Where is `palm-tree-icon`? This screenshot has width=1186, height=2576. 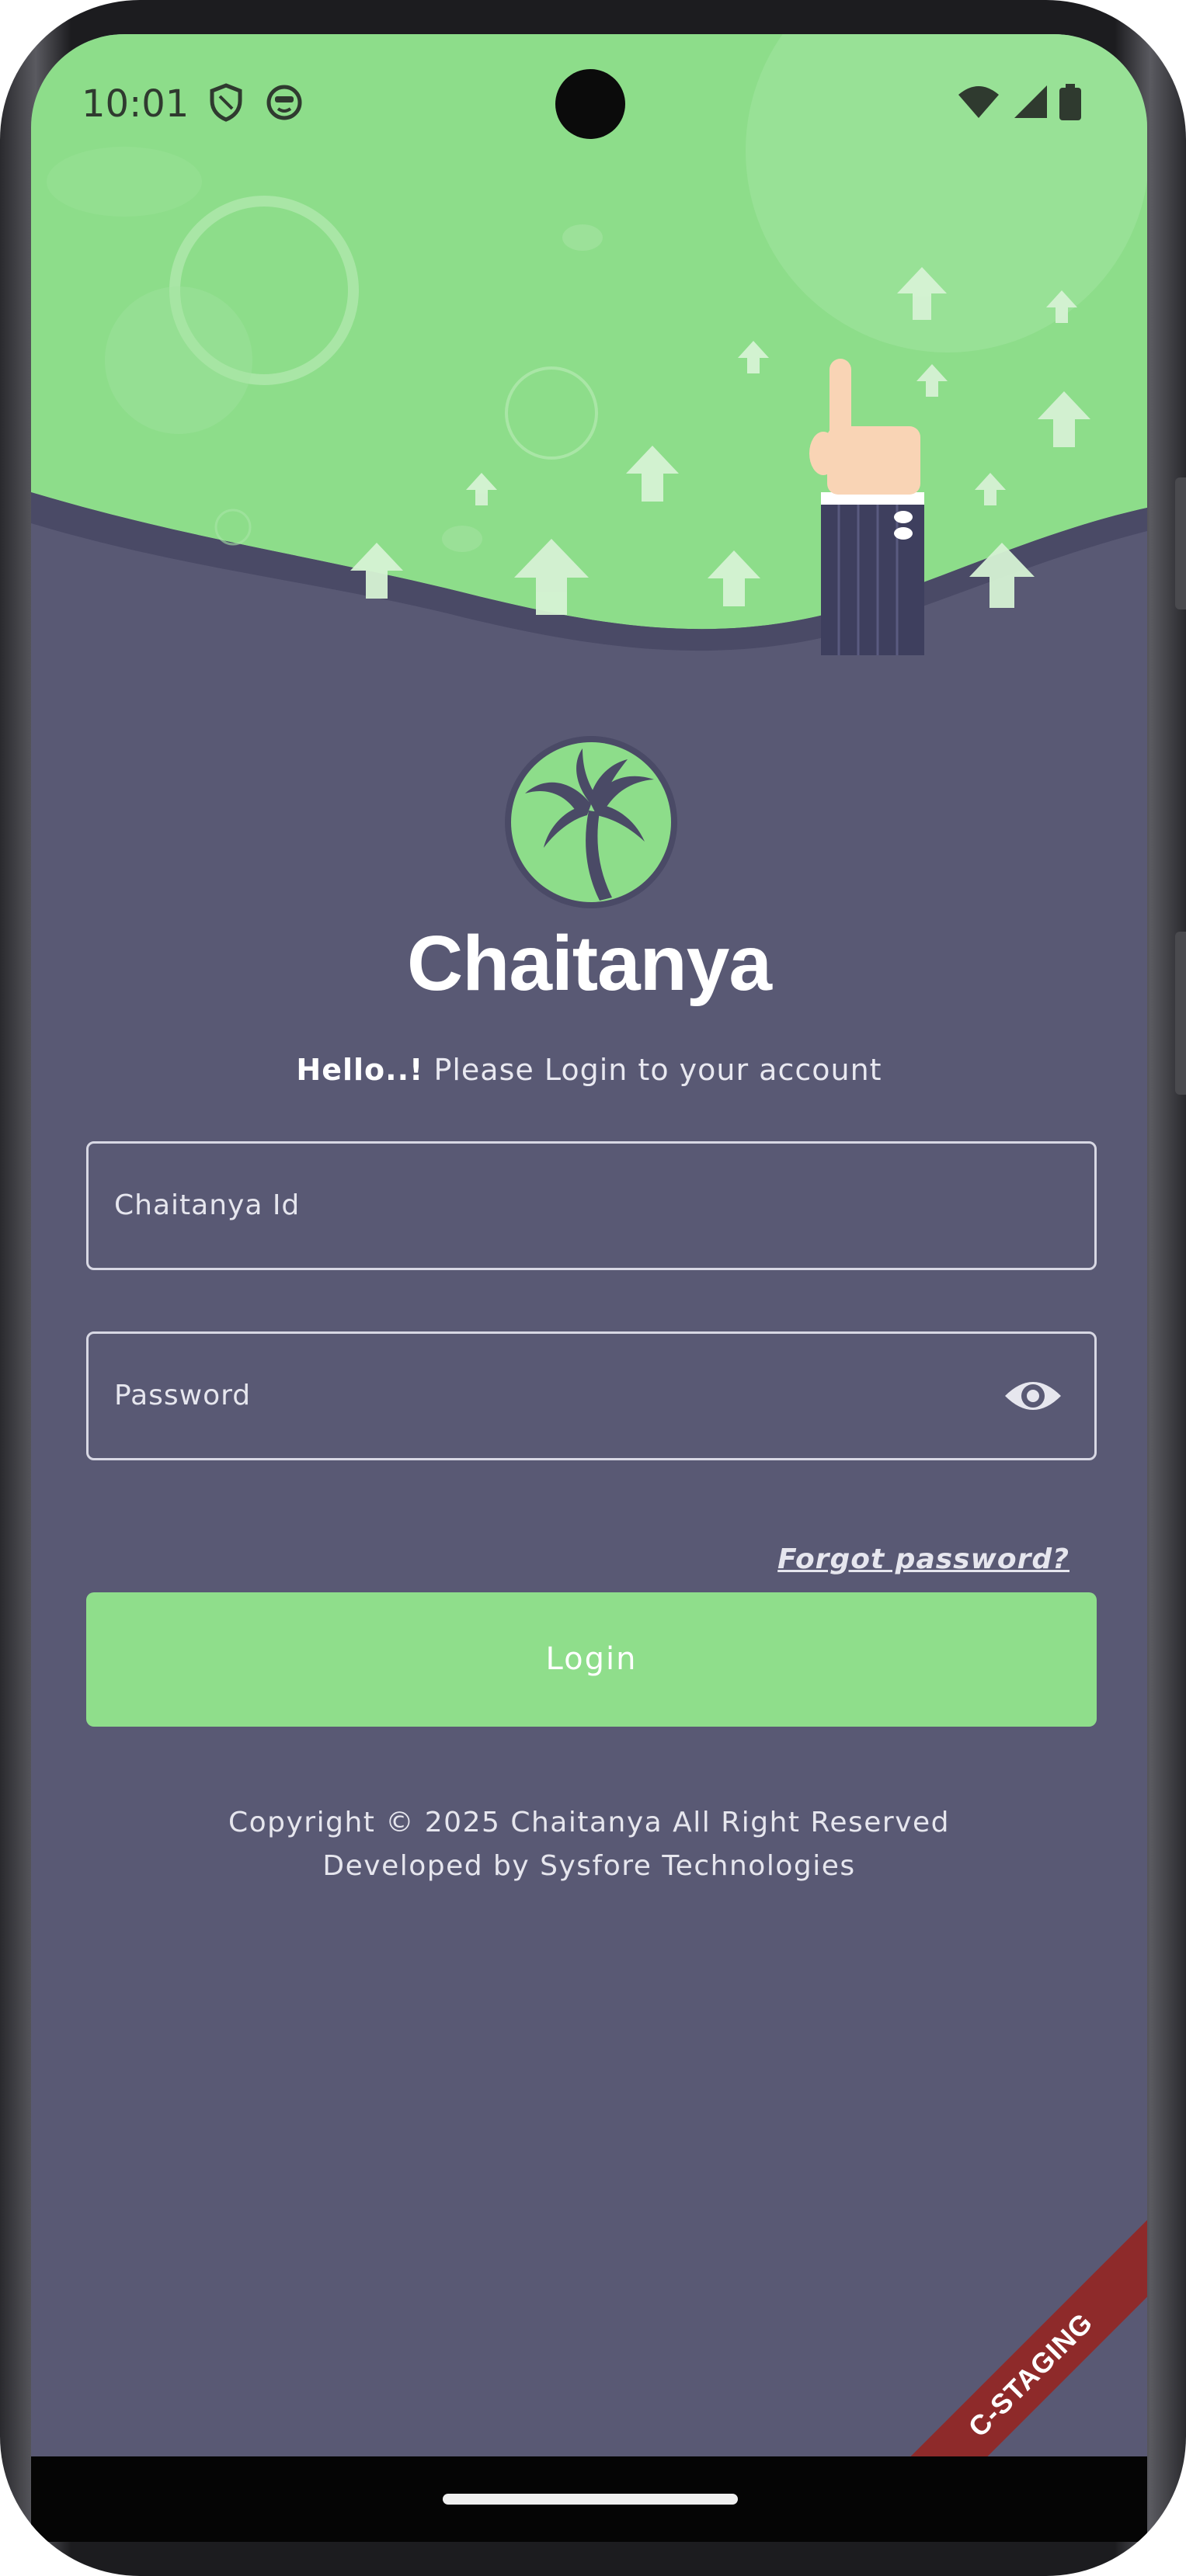 palm-tree-icon is located at coordinates (591, 822).